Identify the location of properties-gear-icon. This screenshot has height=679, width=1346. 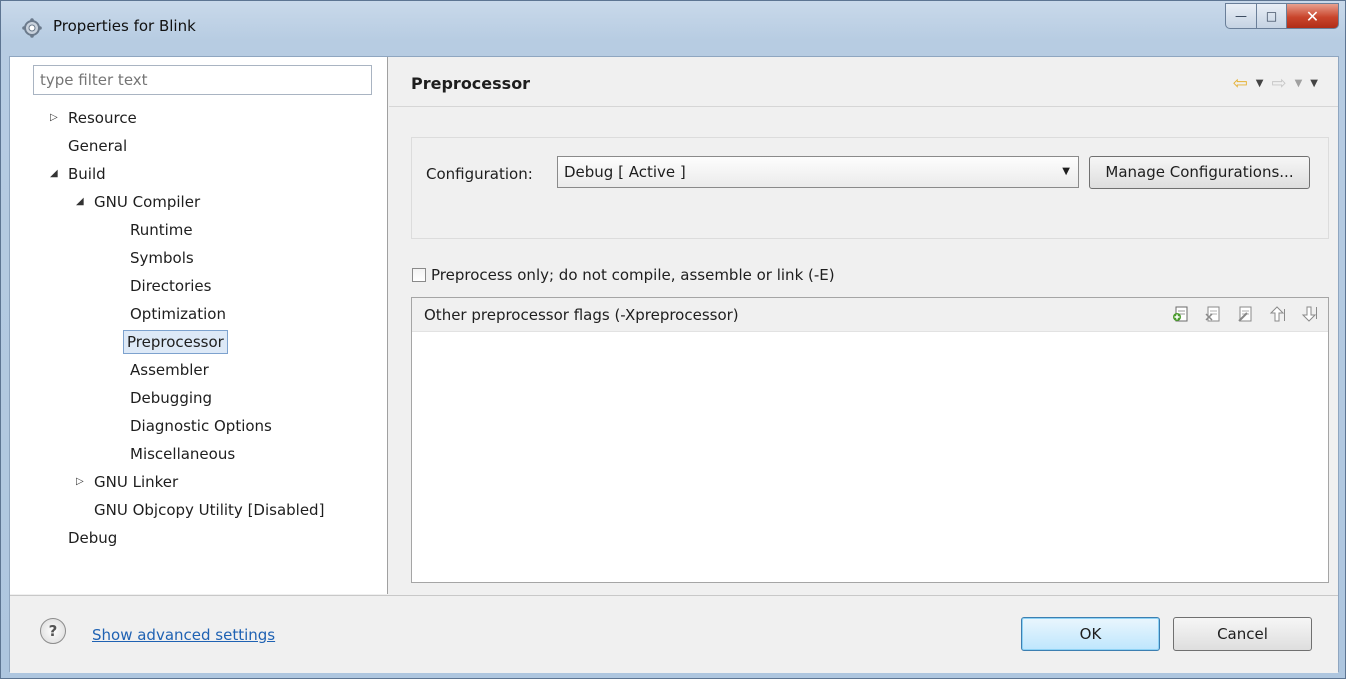
(32, 28).